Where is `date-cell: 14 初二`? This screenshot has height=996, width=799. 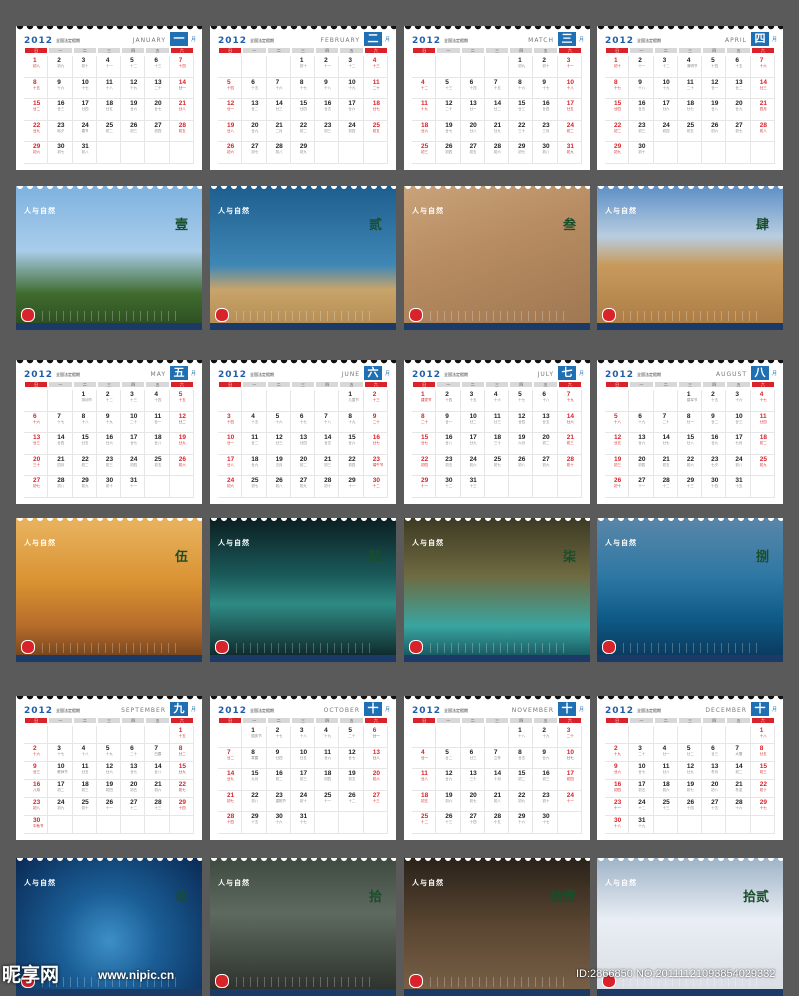
date-cell: 14 初二 is located at coordinates (738, 771).